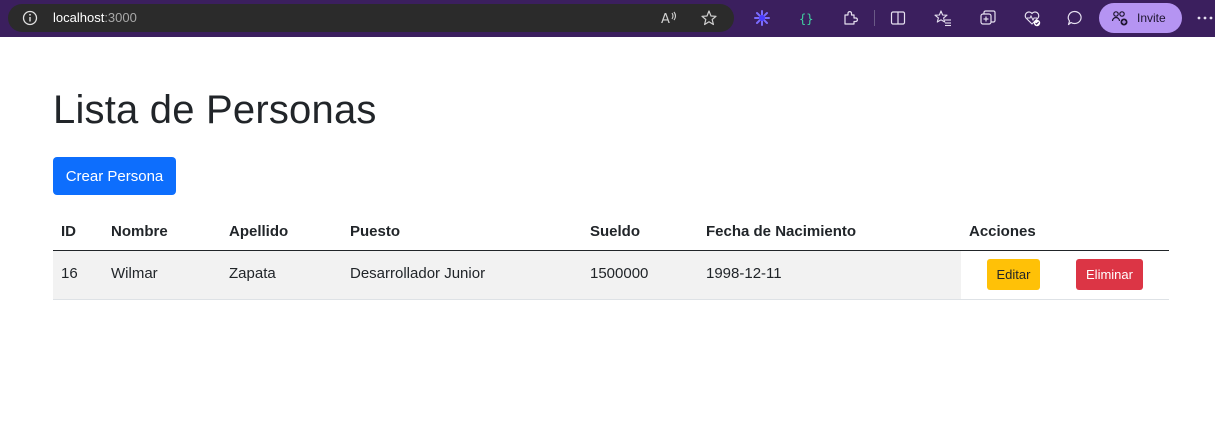  I want to click on cell-id: 16, so click(69, 273).